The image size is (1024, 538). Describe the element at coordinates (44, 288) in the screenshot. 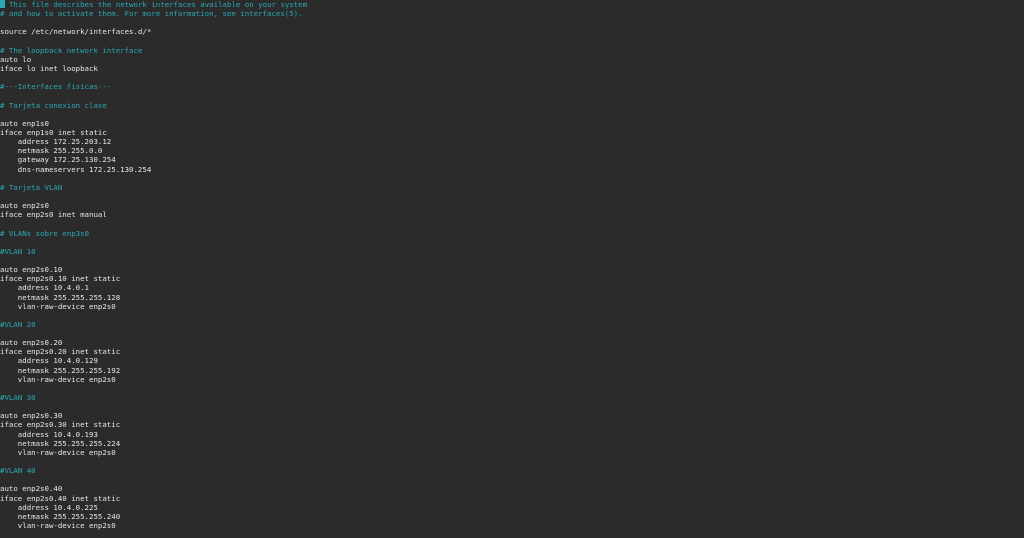

I see `line-text: address 10.4.0.1` at that location.